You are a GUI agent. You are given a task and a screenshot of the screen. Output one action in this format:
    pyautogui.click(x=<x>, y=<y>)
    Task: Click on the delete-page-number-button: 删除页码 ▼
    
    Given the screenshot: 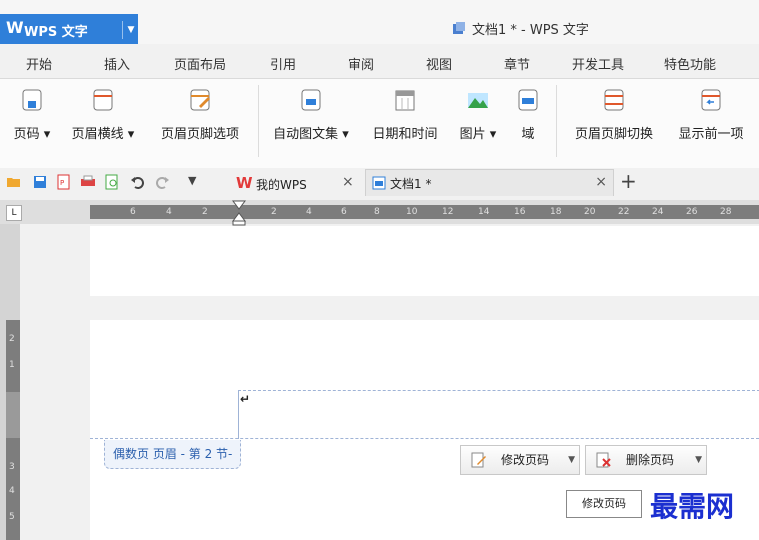 What is the action you would take?
    pyautogui.click(x=646, y=460)
    